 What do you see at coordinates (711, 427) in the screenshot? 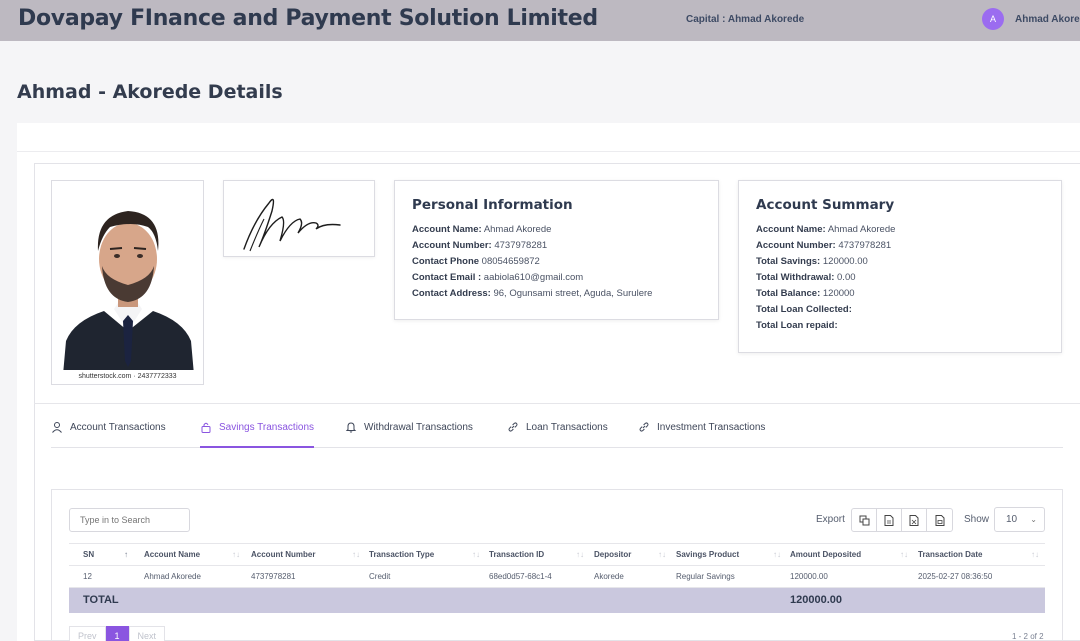
I see `tab-label: Investment Transactions` at bounding box center [711, 427].